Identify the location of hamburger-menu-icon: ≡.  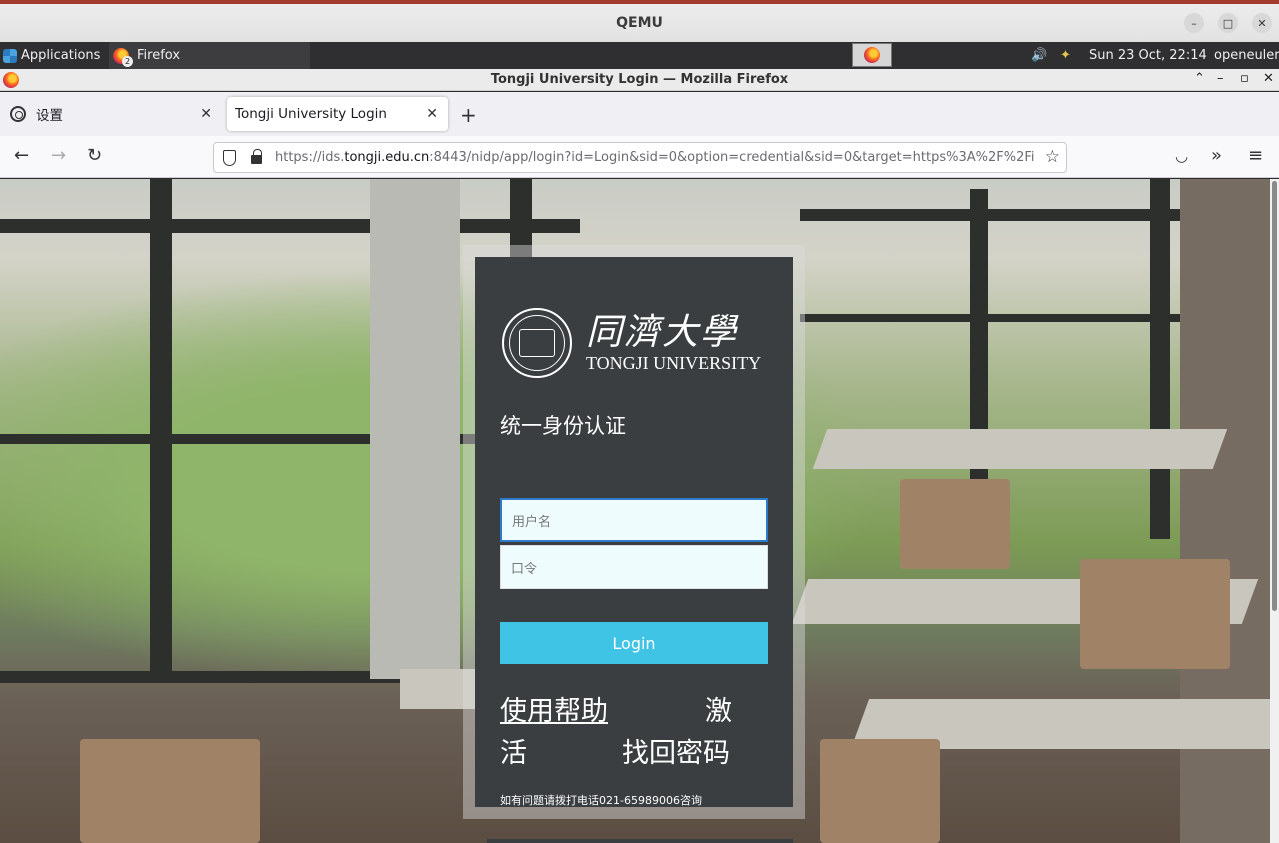
(1255, 155).